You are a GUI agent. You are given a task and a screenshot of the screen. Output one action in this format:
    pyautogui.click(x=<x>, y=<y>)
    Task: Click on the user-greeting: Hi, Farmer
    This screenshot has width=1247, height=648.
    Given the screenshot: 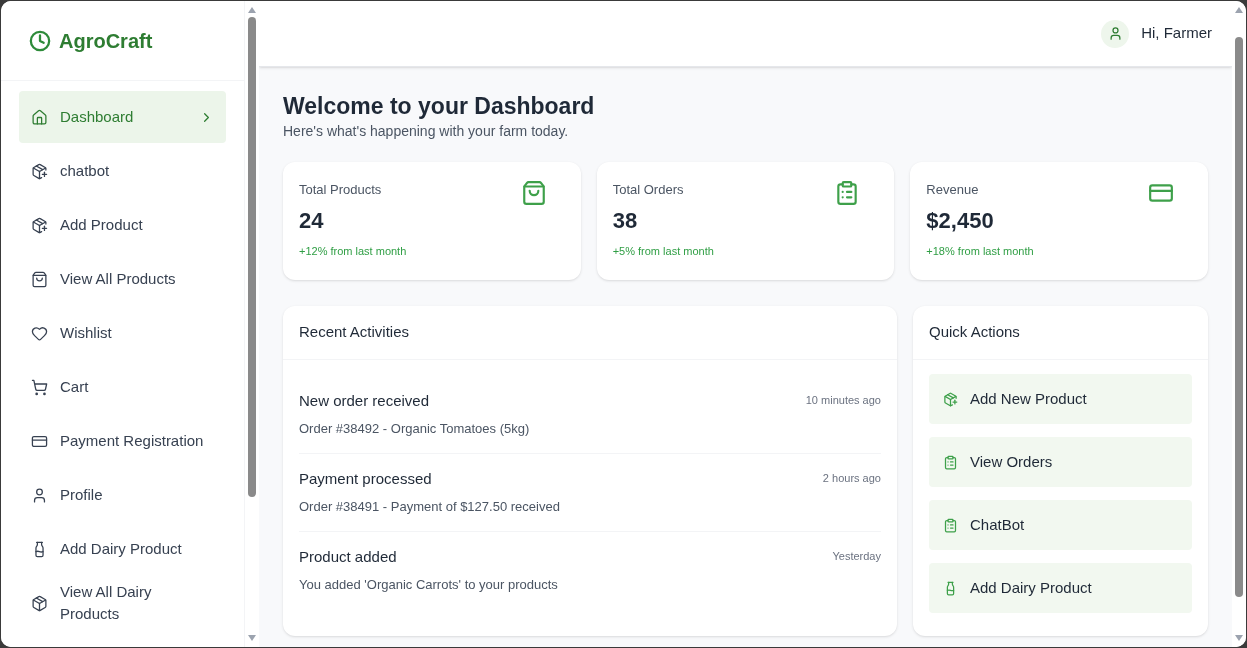 What is the action you would take?
    pyautogui.click(x=1176, y=33)
    